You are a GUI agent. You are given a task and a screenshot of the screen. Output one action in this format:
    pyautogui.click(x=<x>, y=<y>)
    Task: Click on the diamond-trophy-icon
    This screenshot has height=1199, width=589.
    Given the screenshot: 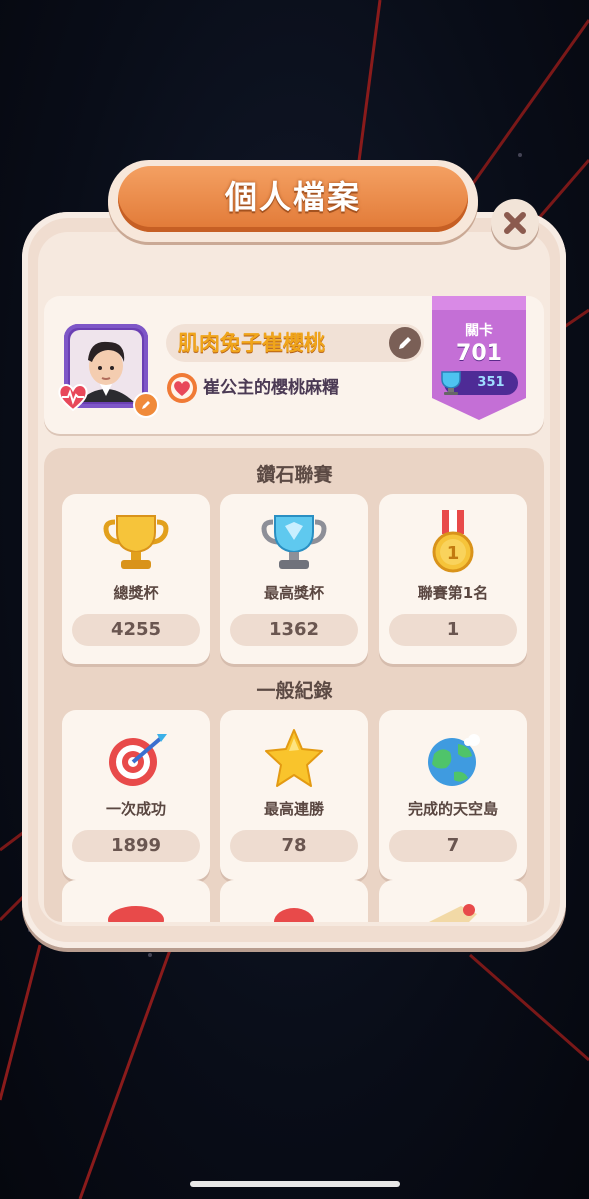 What is the action you would take?
    pyautogui.click(x=294, y=542)
    